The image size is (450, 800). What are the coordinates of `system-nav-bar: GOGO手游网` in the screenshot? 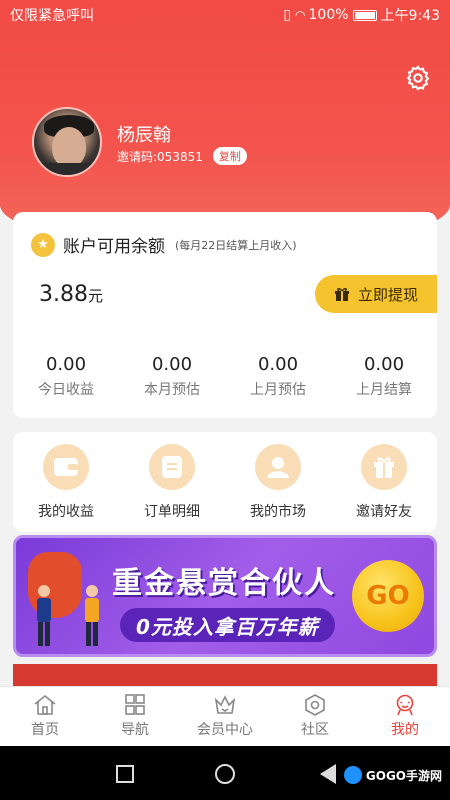 It's located at (225, 773).